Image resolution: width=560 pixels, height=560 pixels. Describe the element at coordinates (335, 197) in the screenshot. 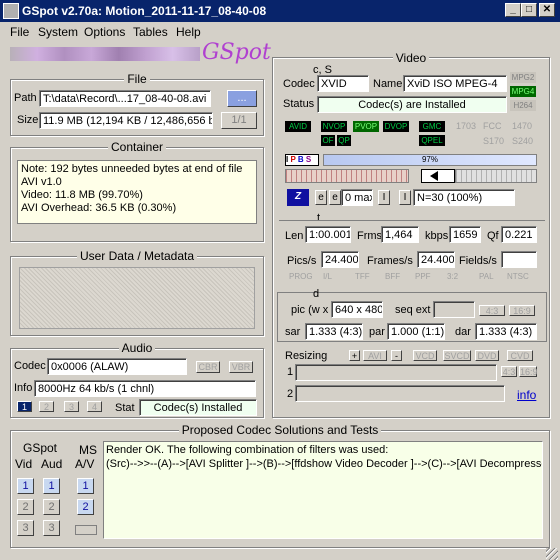

I see `e-button-2: e` at that location.